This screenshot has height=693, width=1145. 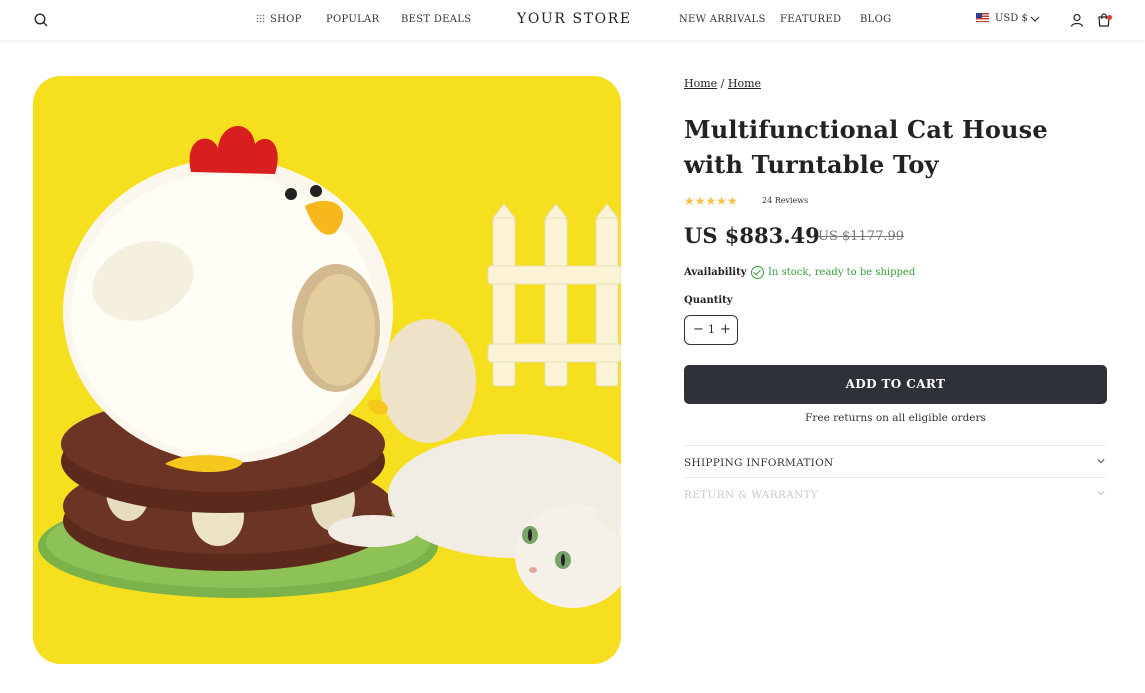 I want to click on nav-blog: BLOG, so click(x=875, y=19).